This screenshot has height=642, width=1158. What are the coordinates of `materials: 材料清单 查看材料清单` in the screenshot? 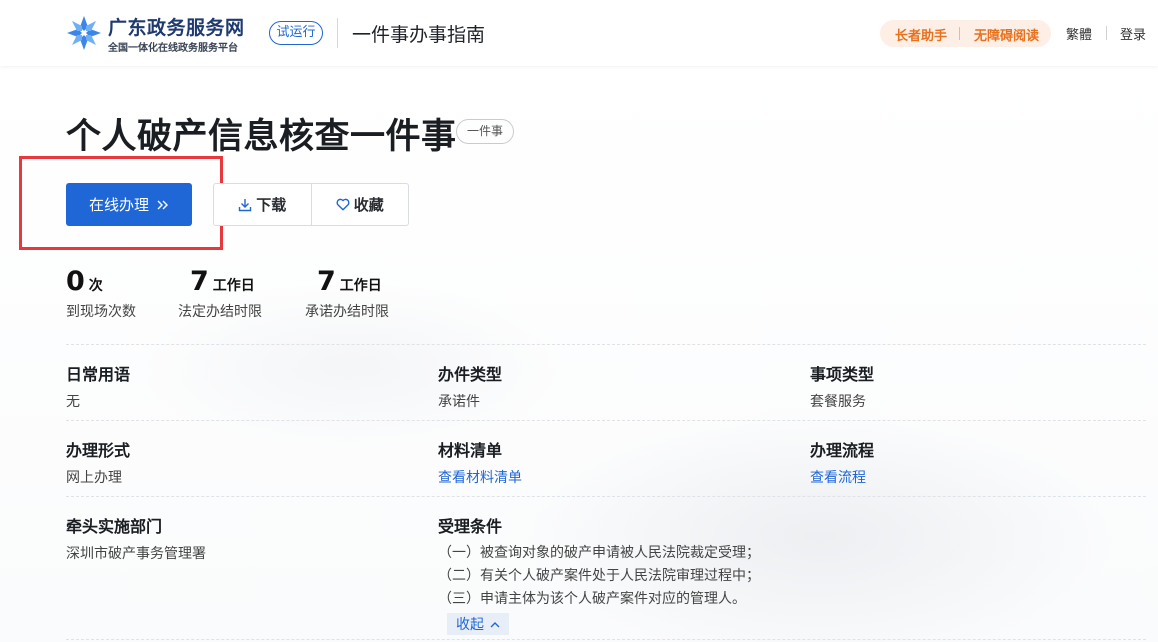 It's located at (480, 462).